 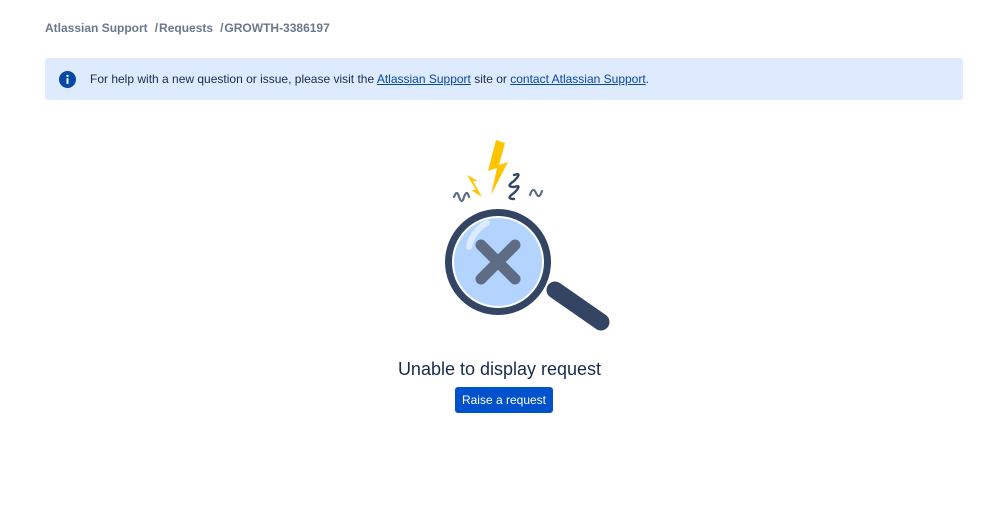 I want to click on squiggle-small-icon, so click(x=536, y=193).